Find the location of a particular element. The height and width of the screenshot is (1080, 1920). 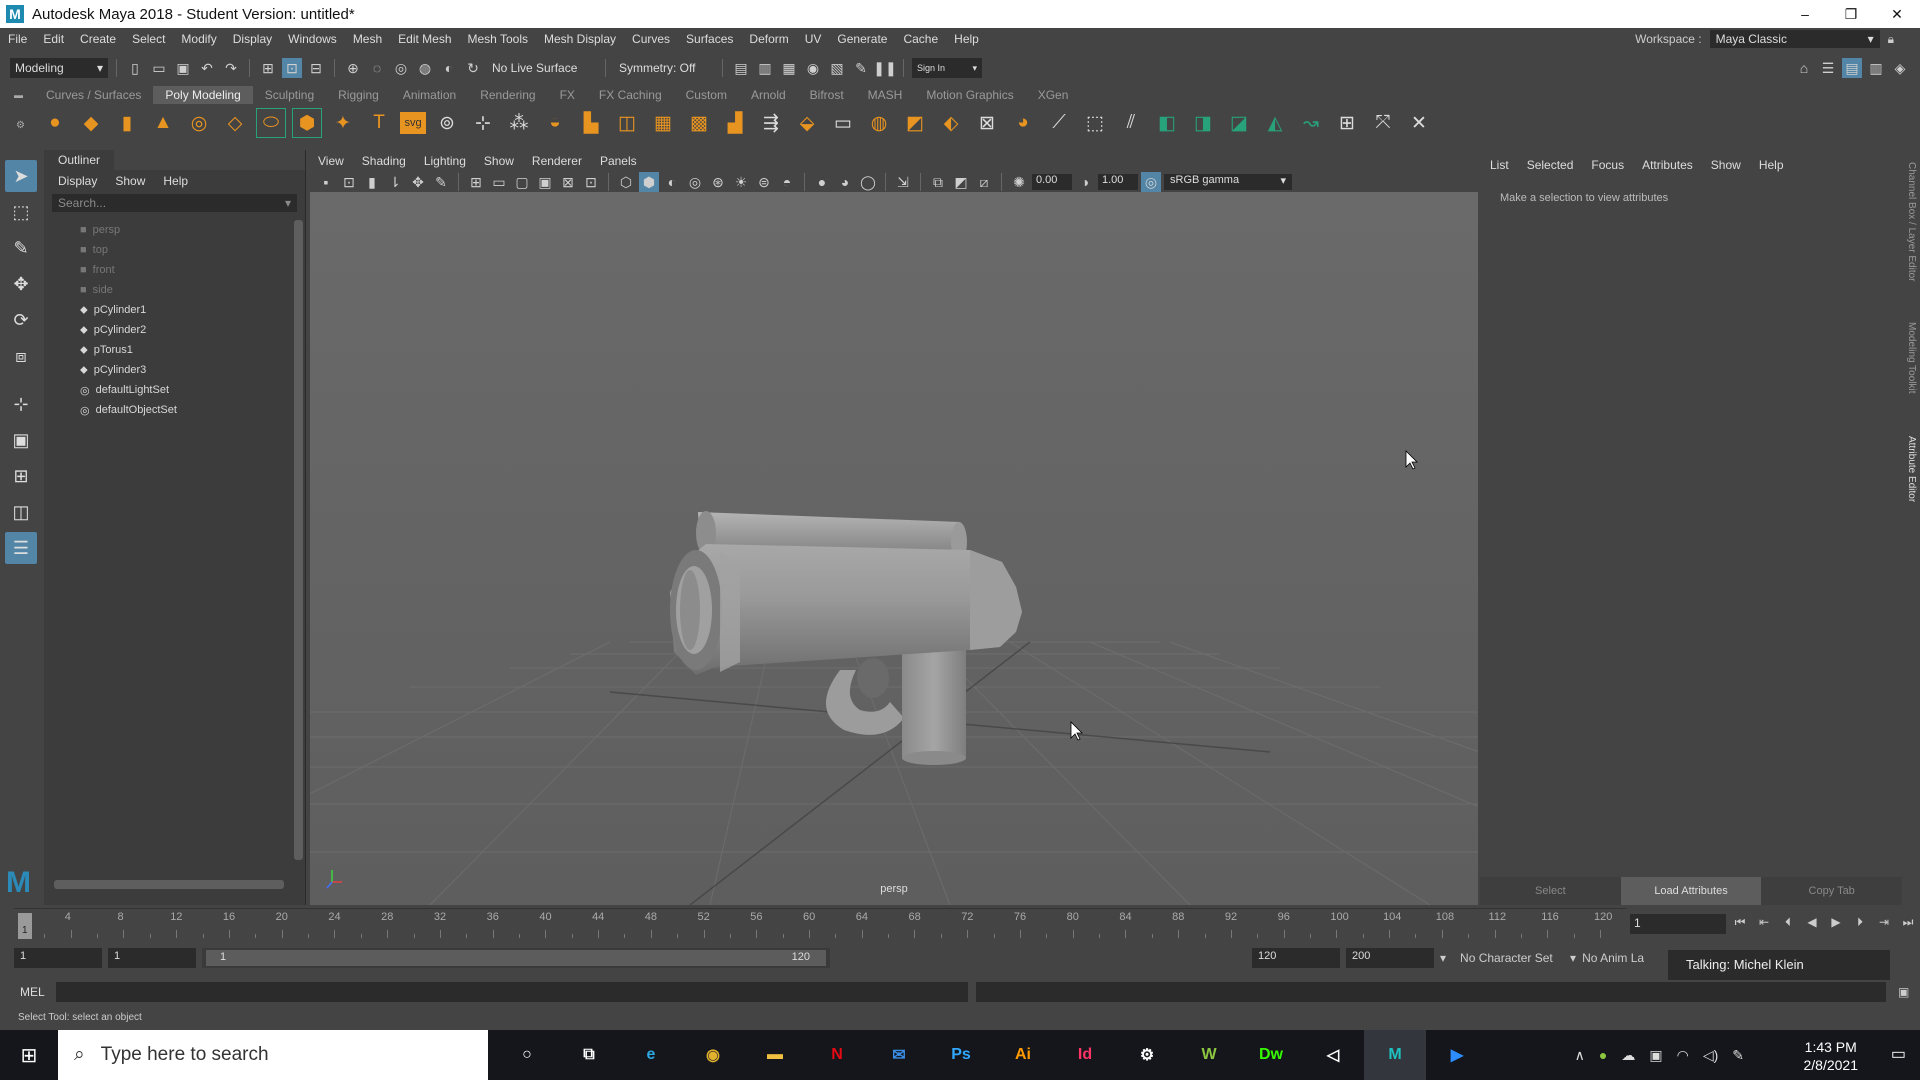

lock-icon: 🔒︎ is located at coordinates (1891, 39).